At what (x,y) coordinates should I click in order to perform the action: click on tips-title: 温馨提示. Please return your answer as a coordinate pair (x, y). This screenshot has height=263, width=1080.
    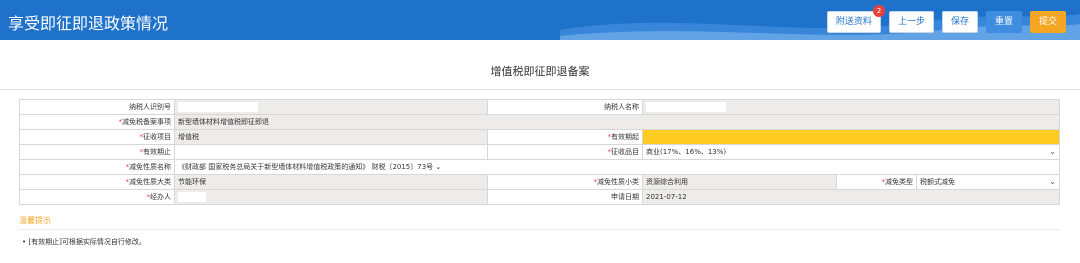
    Looking at the image, I should click on (35, 220).